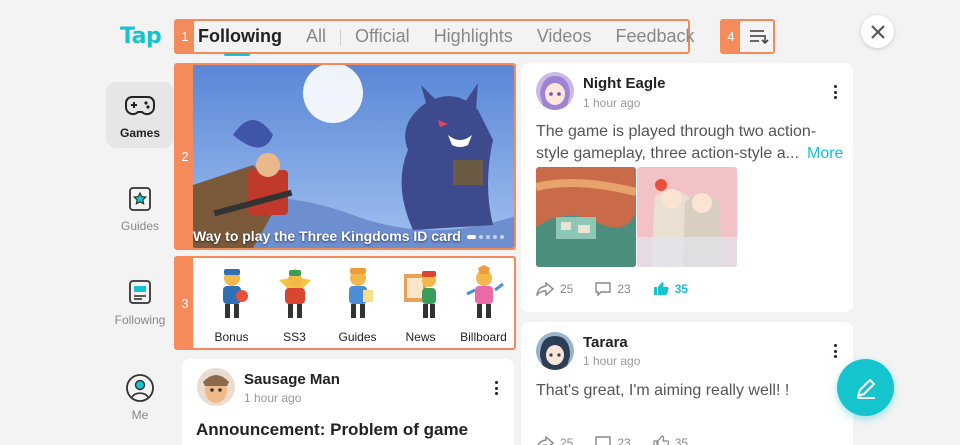 This screenshot has height=445, width=960. I want to click on banner-image, so click(353, 156).